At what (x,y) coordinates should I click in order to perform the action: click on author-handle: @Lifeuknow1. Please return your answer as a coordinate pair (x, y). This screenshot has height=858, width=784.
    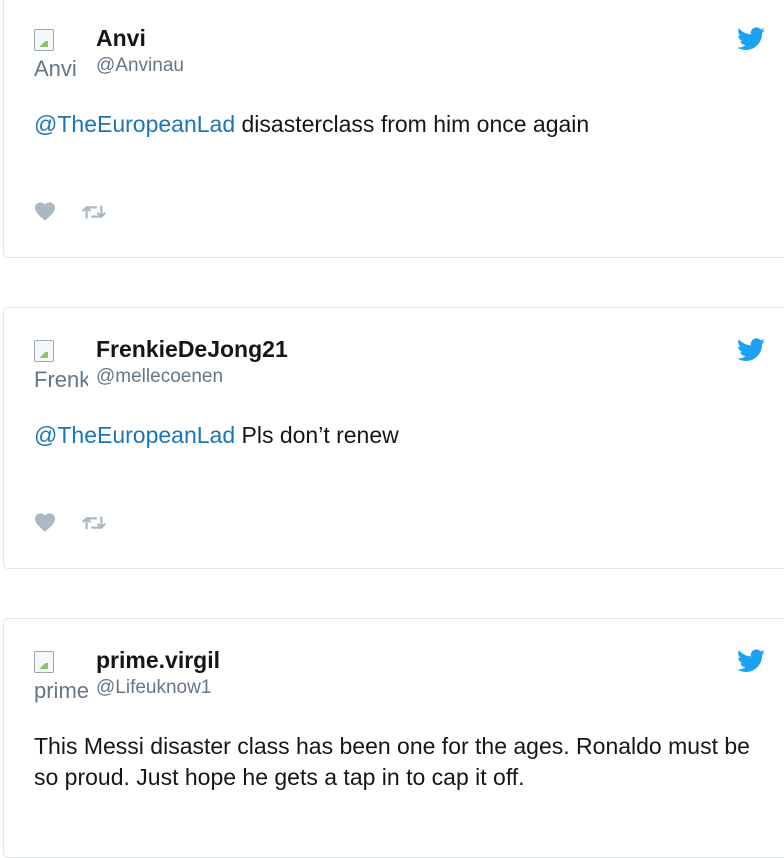
    Looking at the image, I should click on (153, 688).